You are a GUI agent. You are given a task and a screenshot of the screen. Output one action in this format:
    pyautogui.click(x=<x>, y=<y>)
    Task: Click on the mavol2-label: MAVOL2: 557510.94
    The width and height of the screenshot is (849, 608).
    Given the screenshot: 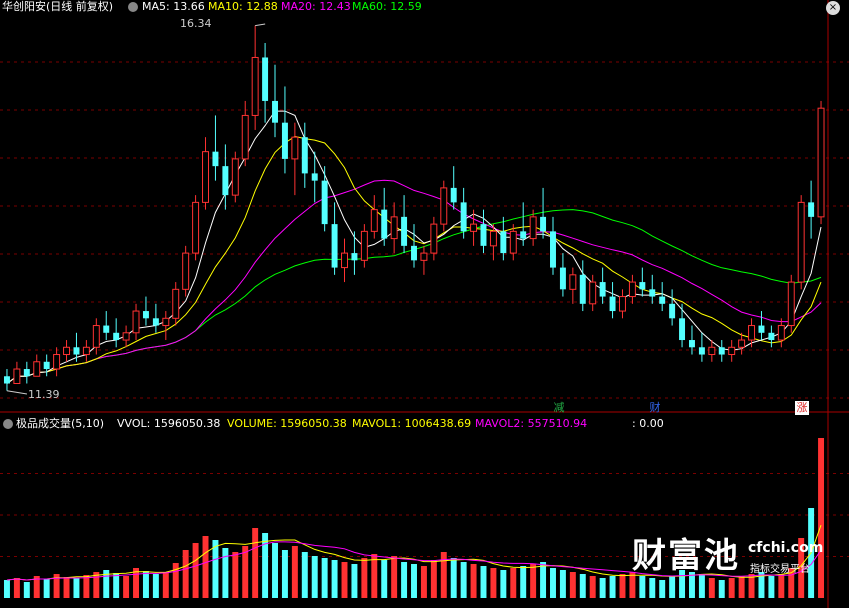 What is the action you would take?
    pyautogui.click(x=531, y=423)
    